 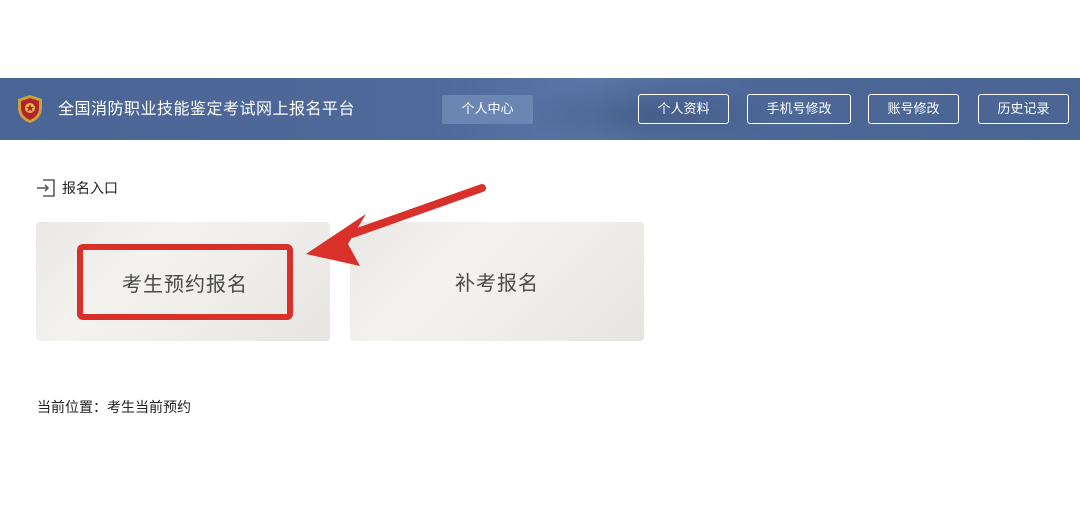 I want to click on section-header: 报名入口, so click(x=77, y=188).